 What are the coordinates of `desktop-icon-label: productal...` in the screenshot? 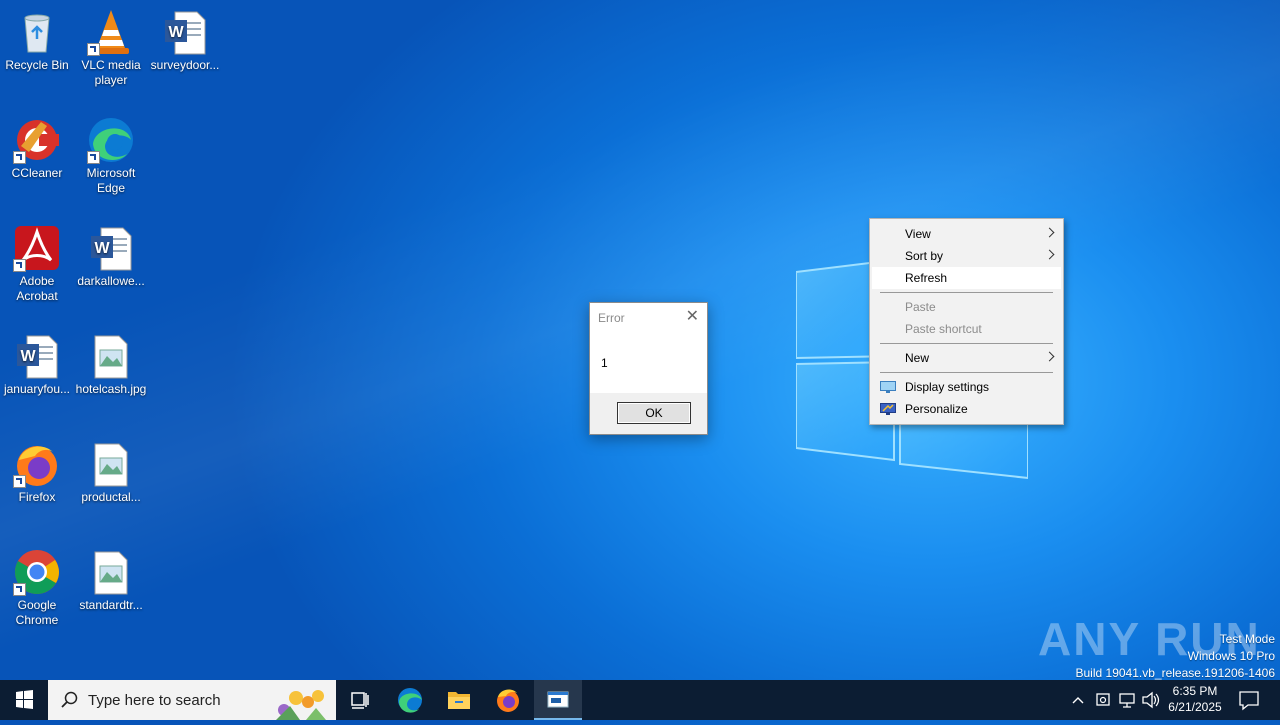 It's located at (111, 497).